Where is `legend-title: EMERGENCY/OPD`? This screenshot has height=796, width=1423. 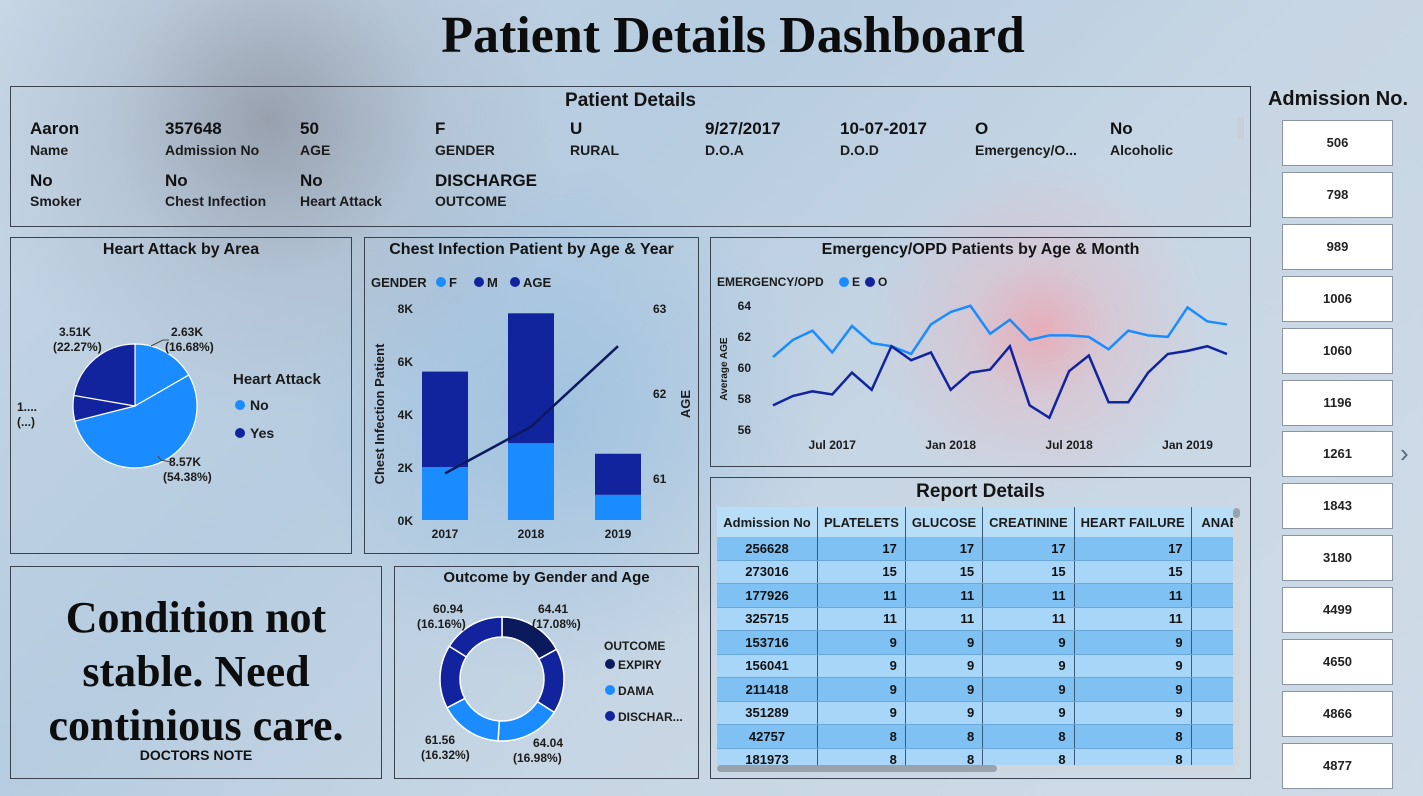 legend-title: EMERGENCY/OPD is located at coordinates (770, 282).